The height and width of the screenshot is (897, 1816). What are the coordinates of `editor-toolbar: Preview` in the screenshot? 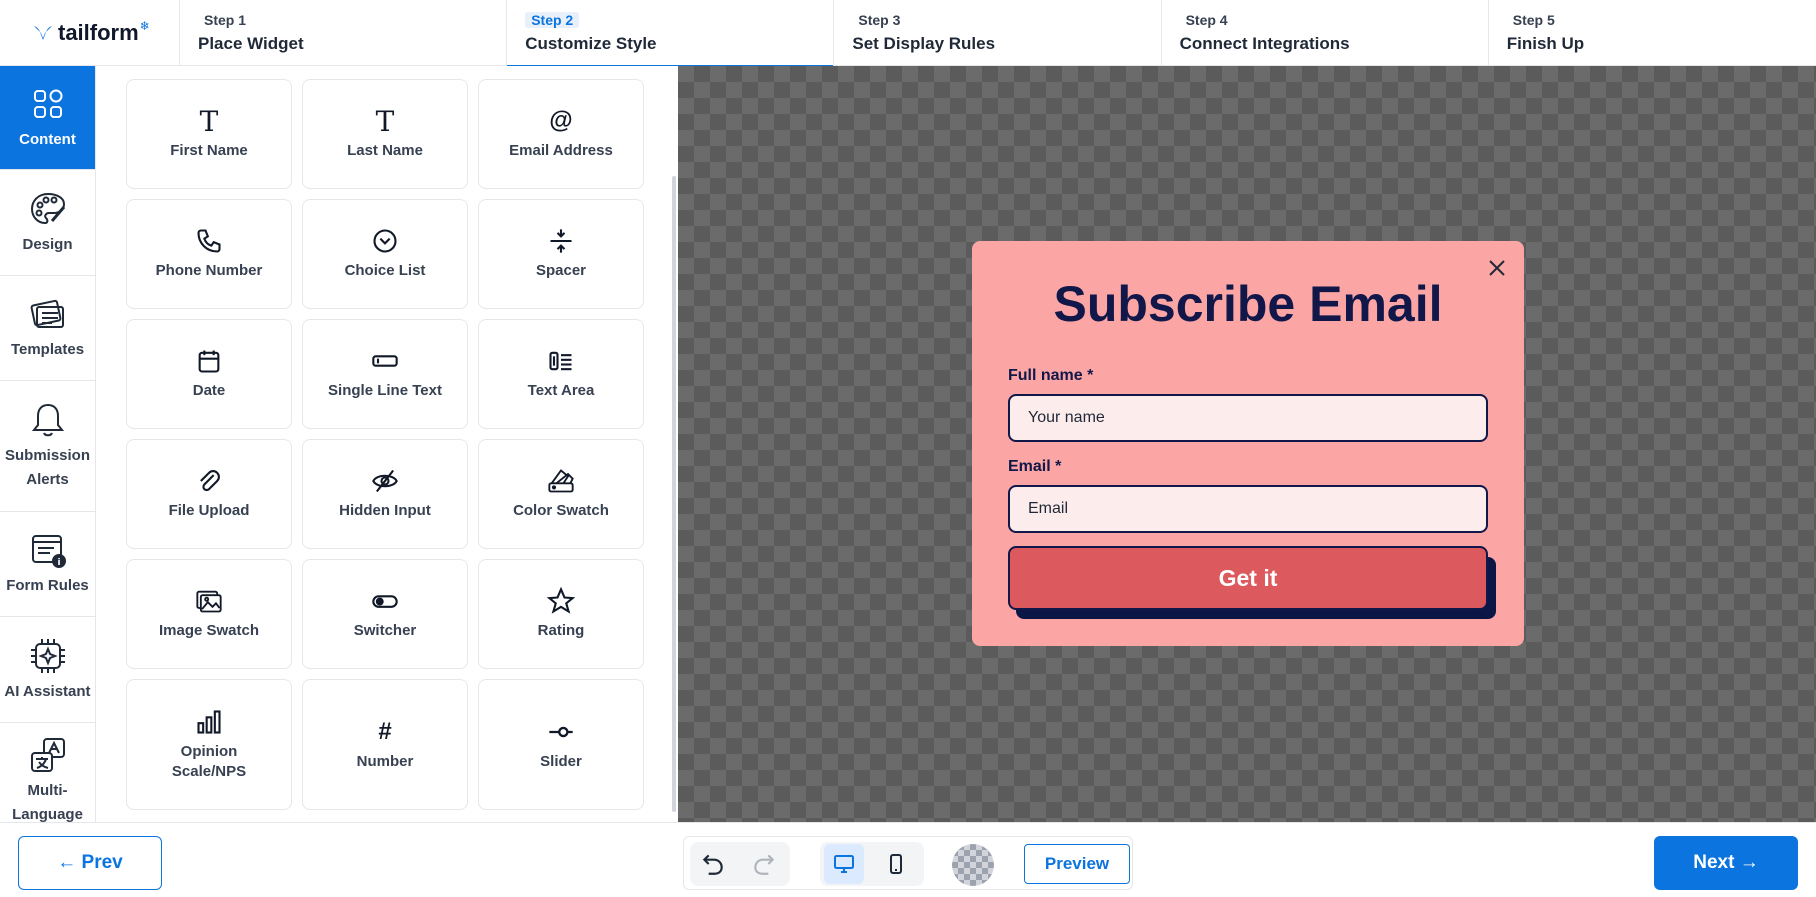 It's located at (908, 863).